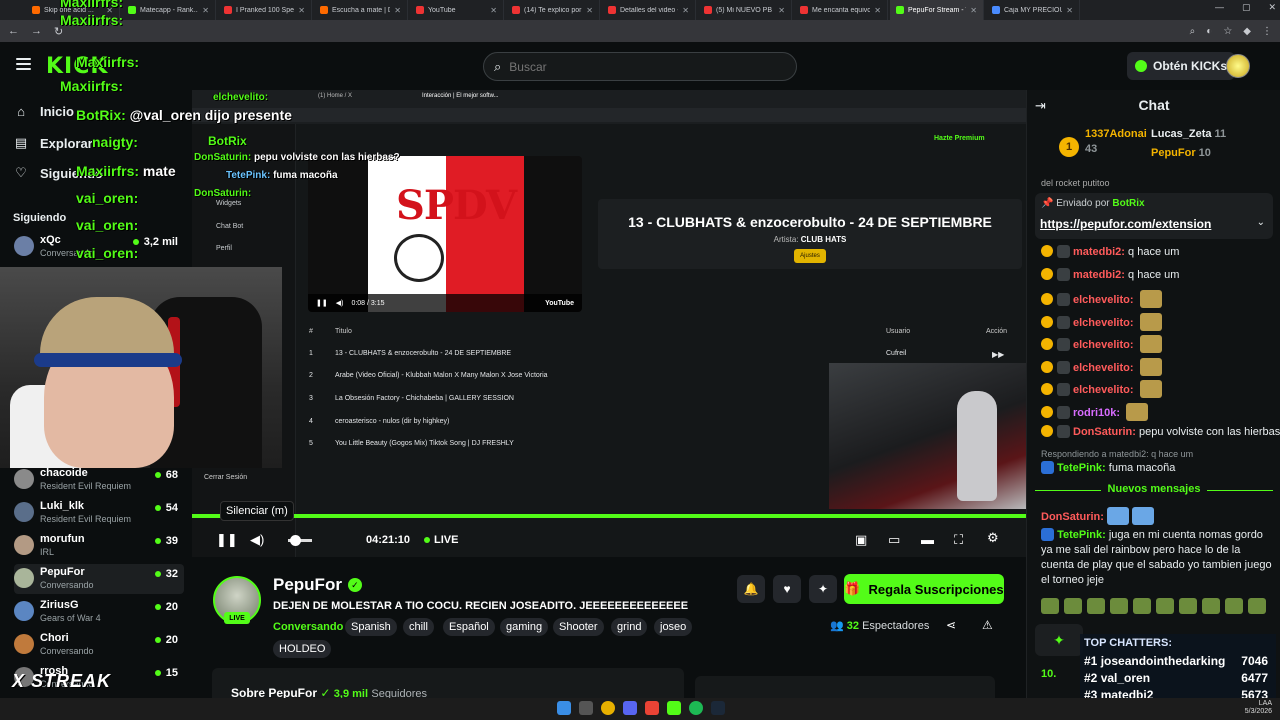 This screenshot has width=1280, height=720. What do you see at coordinates (99, 513) in the screenshot?
I see `sidebar-channel: Luki_klk Resident Evil Requiem 54` at bounding box center [99, 513].